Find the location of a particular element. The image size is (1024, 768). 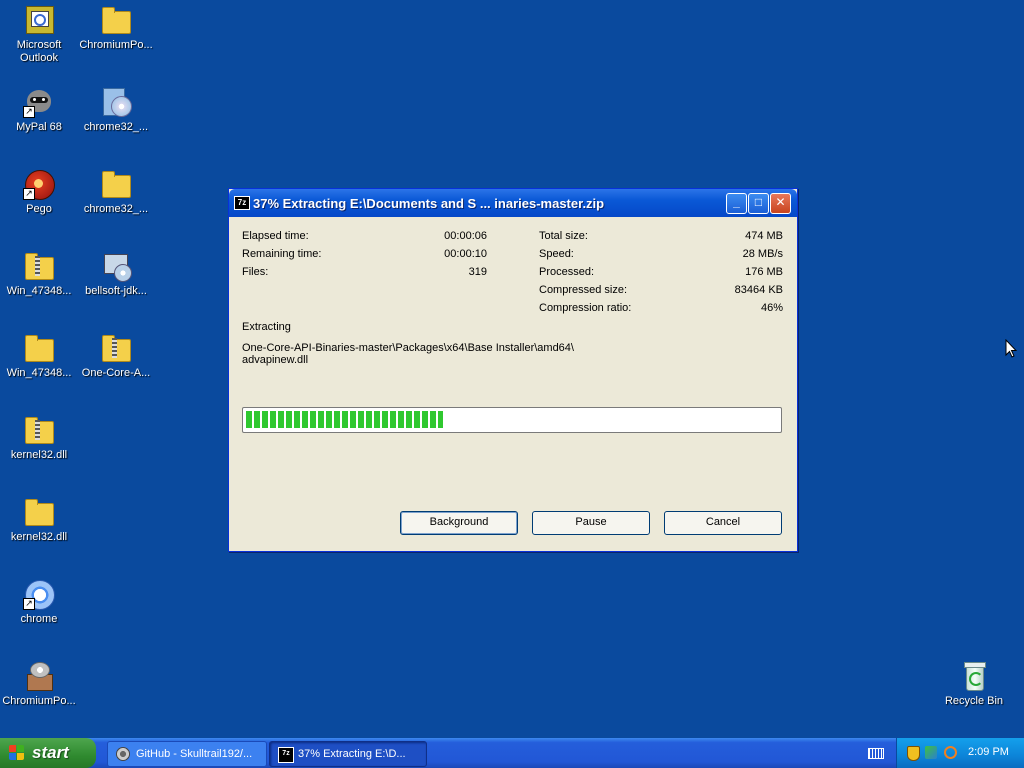

clock: 2:09 PM is located at coordinates (988, 752).